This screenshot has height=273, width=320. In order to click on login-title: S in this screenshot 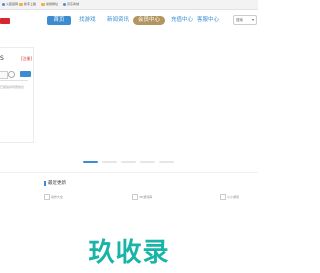, I will do `click(2, 58)`.